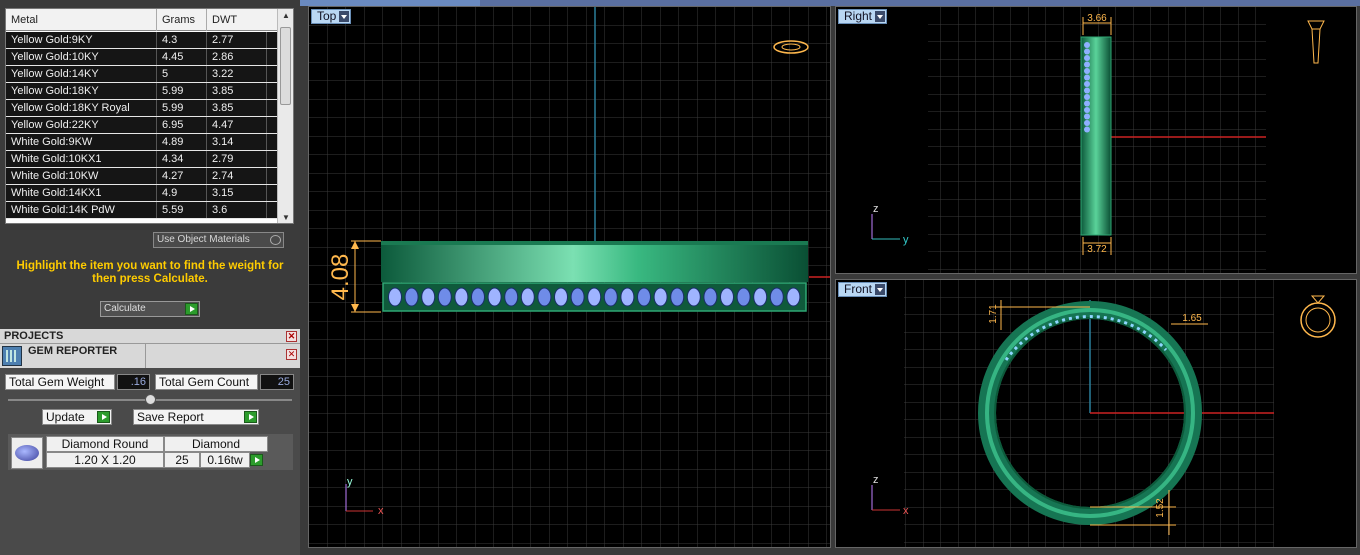 The height and width of the screenshot is (555, 1360). I want to click on table-row: Yellow Gold:18KY 5.99 3.85, so click(142, 91).